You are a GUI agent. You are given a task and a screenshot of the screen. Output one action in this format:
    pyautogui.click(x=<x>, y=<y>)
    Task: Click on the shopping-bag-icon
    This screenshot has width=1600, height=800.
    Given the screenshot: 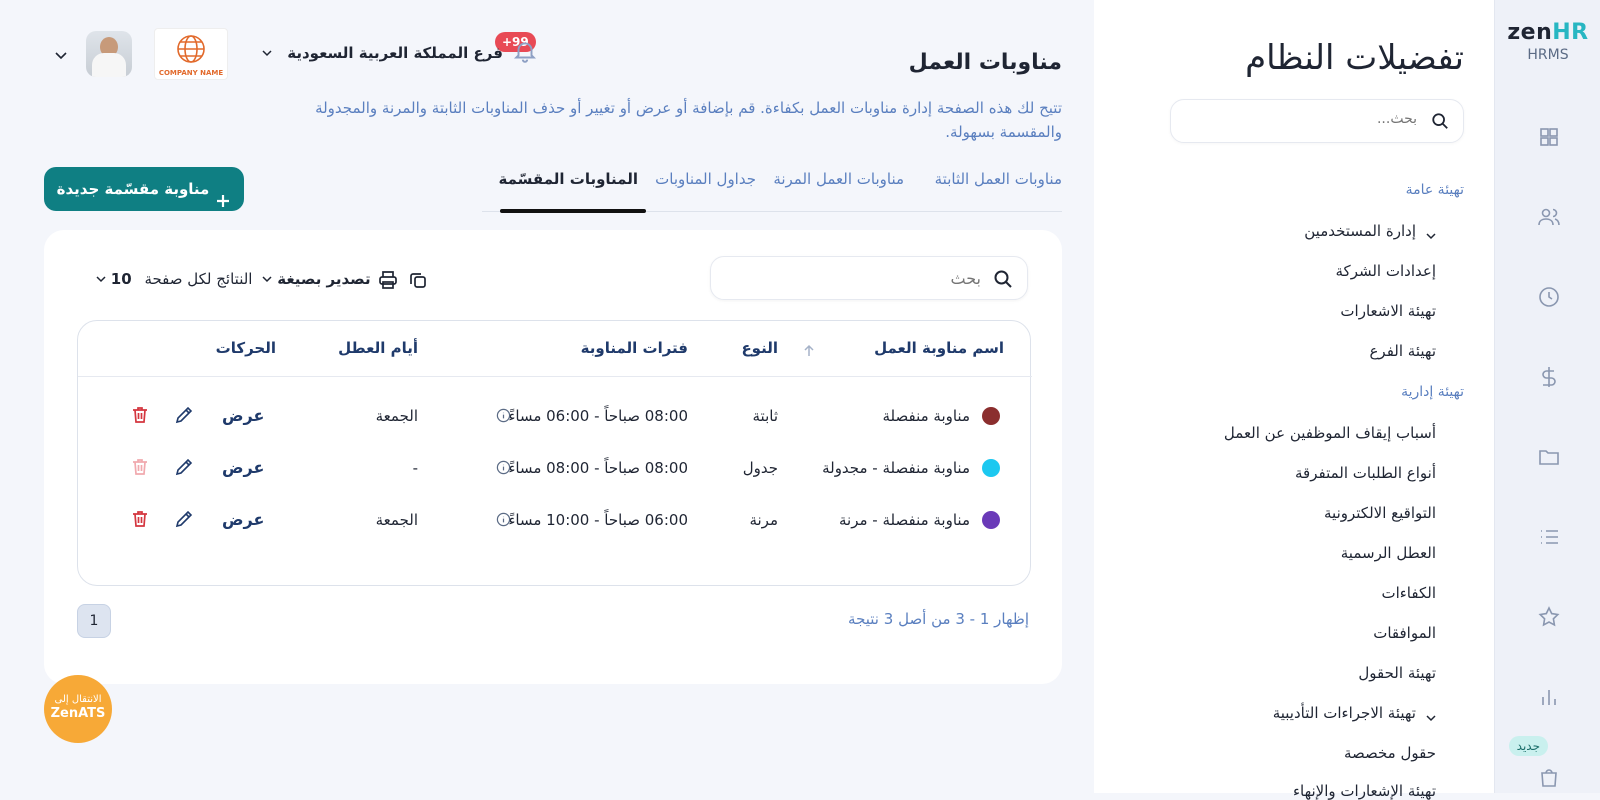 What is the action you would take?
    pyautogui.click(x=1549, y=777)
    